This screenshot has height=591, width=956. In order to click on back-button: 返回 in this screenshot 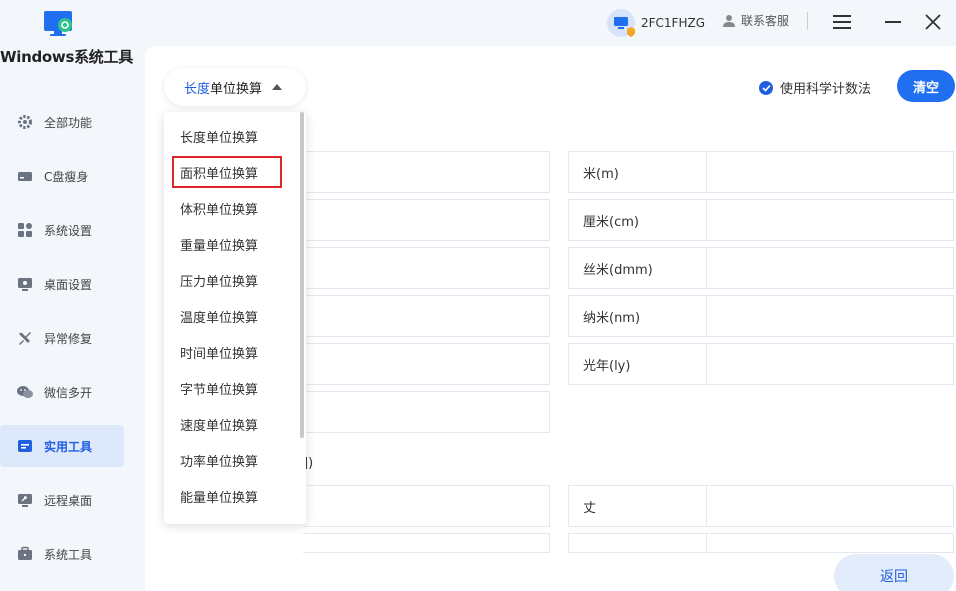, I will do `click(894, 572)`.